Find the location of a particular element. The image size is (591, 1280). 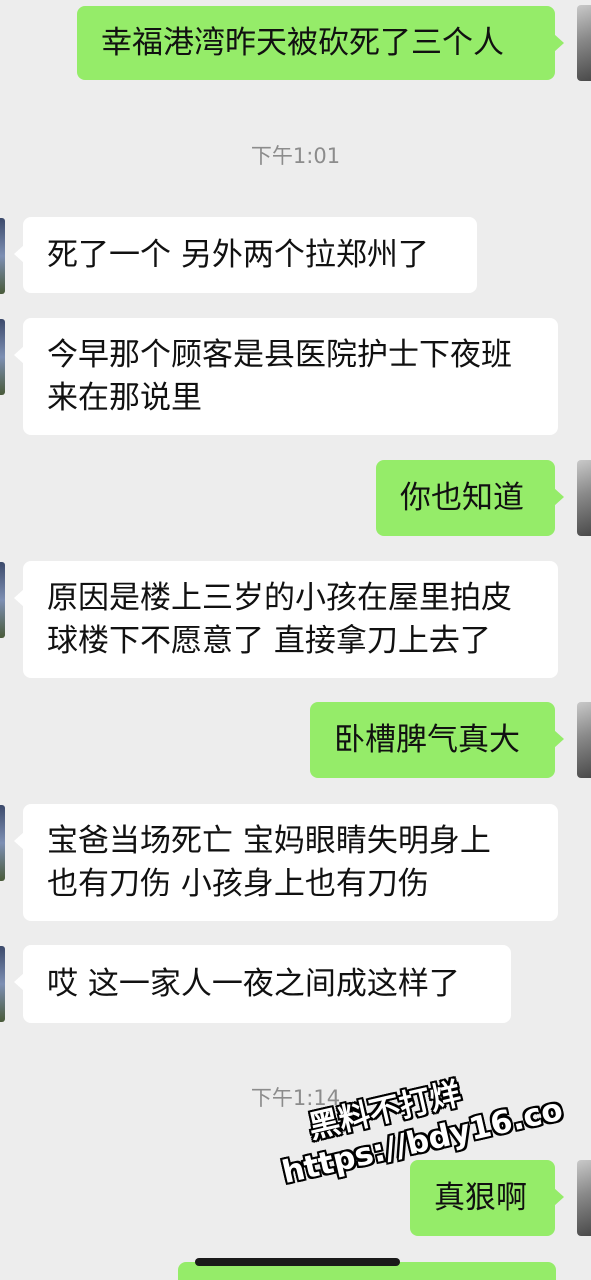

message-text: 真狠啊 is located at coordinates (480, 1197).